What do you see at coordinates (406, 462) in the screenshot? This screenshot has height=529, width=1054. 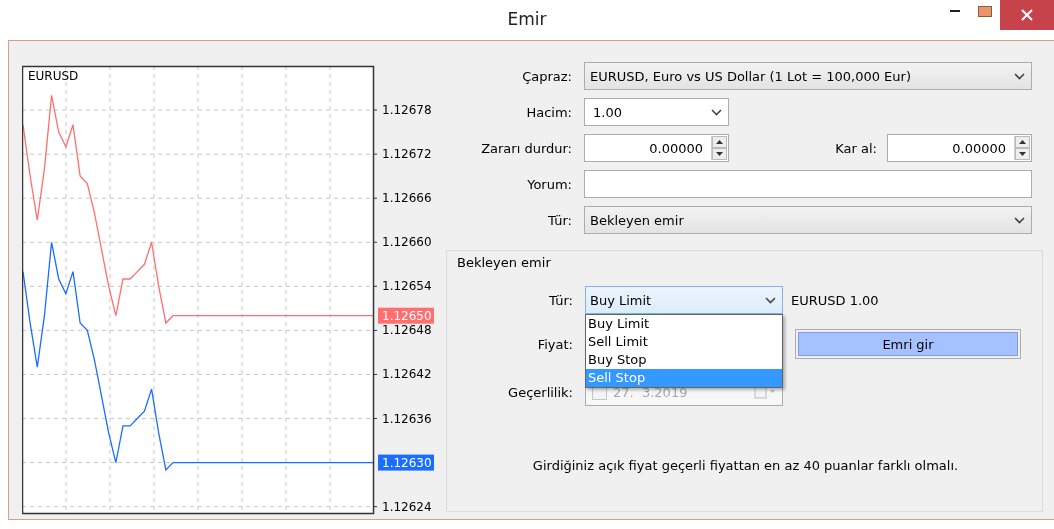 I see `price-tag: 1.12630` at bounding box center [406, 462].